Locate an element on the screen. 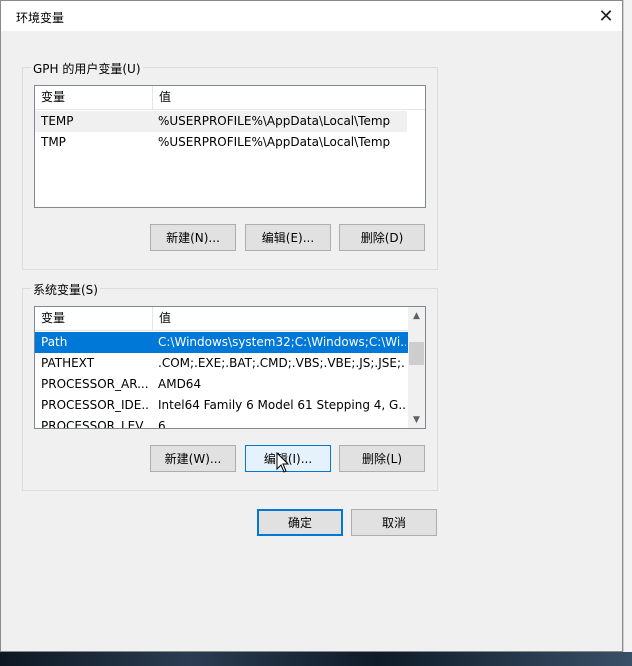 Image resolution: width=632 pixels, height=666 pixels. table-row: TMP %USERPROFILE%\AppData\Local\Temp is located at coordinates (221, 142).